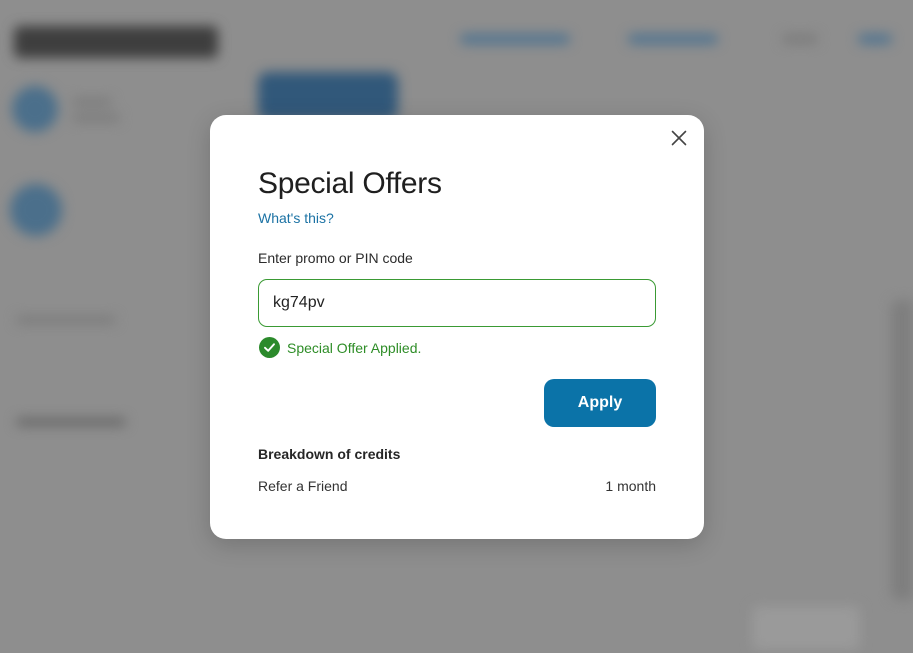  Describe the element at coordinates (303, 486) in the screenshot. I see `credit-label: Refer a Friend` at that location.